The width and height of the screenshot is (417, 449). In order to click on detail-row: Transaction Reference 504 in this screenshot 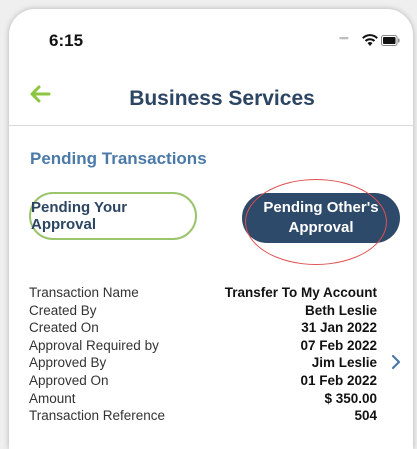, I will do `click(203, 417)`.